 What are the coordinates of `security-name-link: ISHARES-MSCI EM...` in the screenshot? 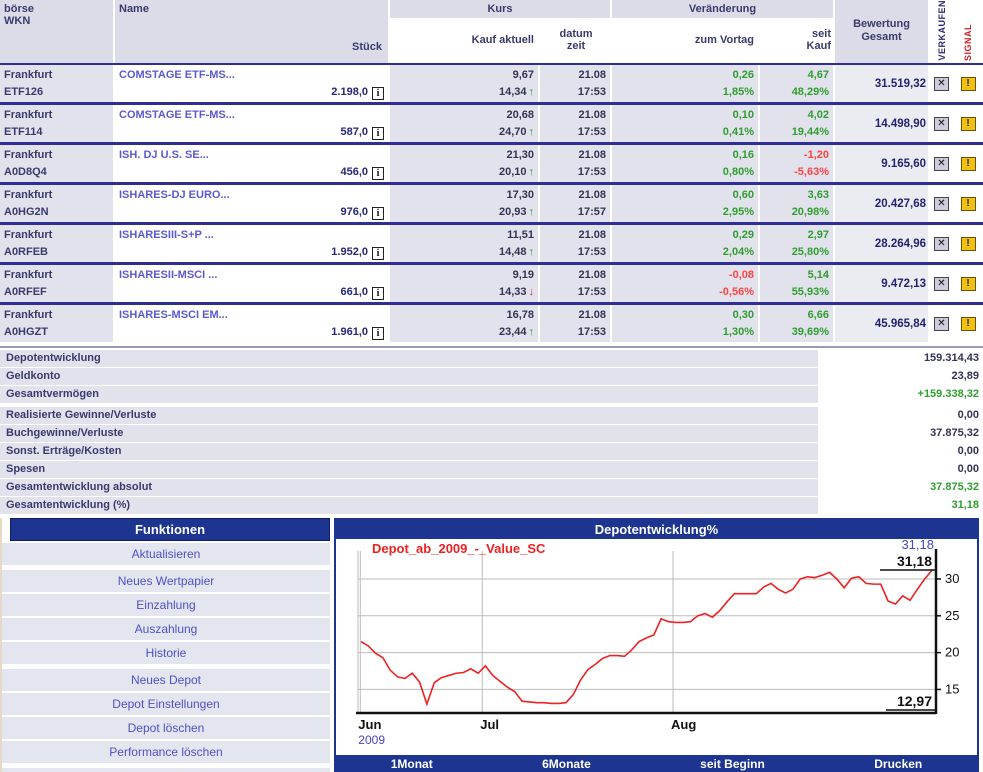 It's located at (251, 315).